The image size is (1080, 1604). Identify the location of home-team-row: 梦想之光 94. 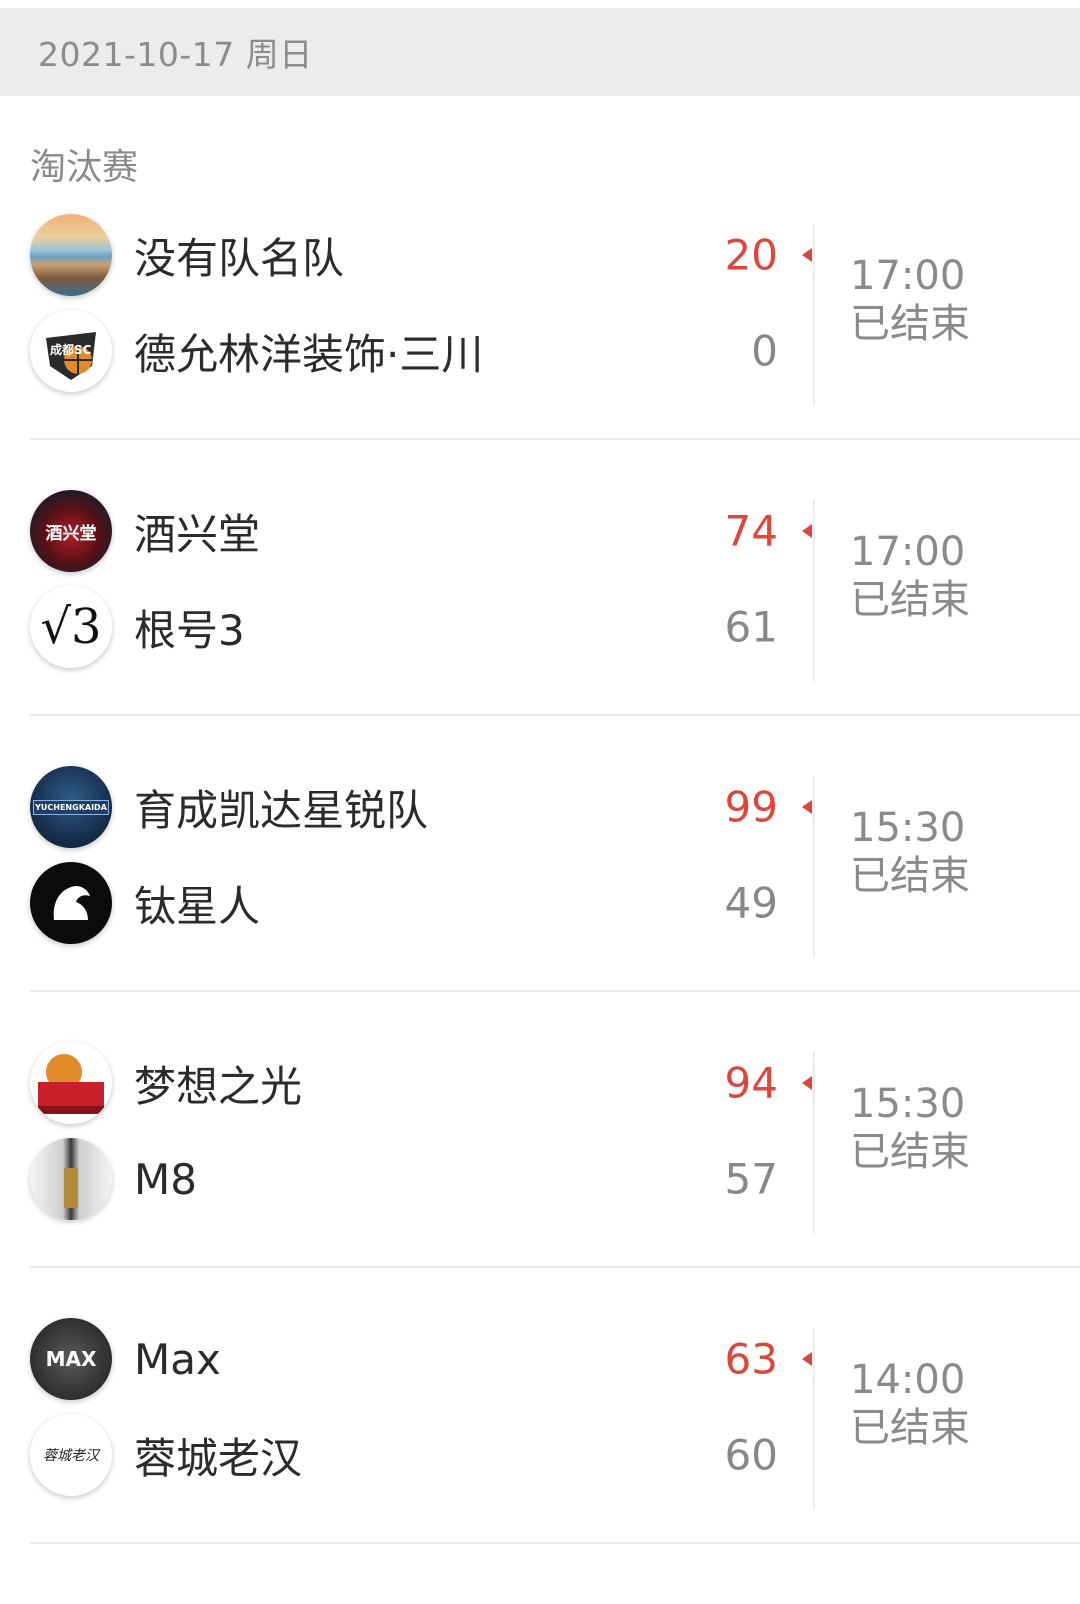
(415, 1083).